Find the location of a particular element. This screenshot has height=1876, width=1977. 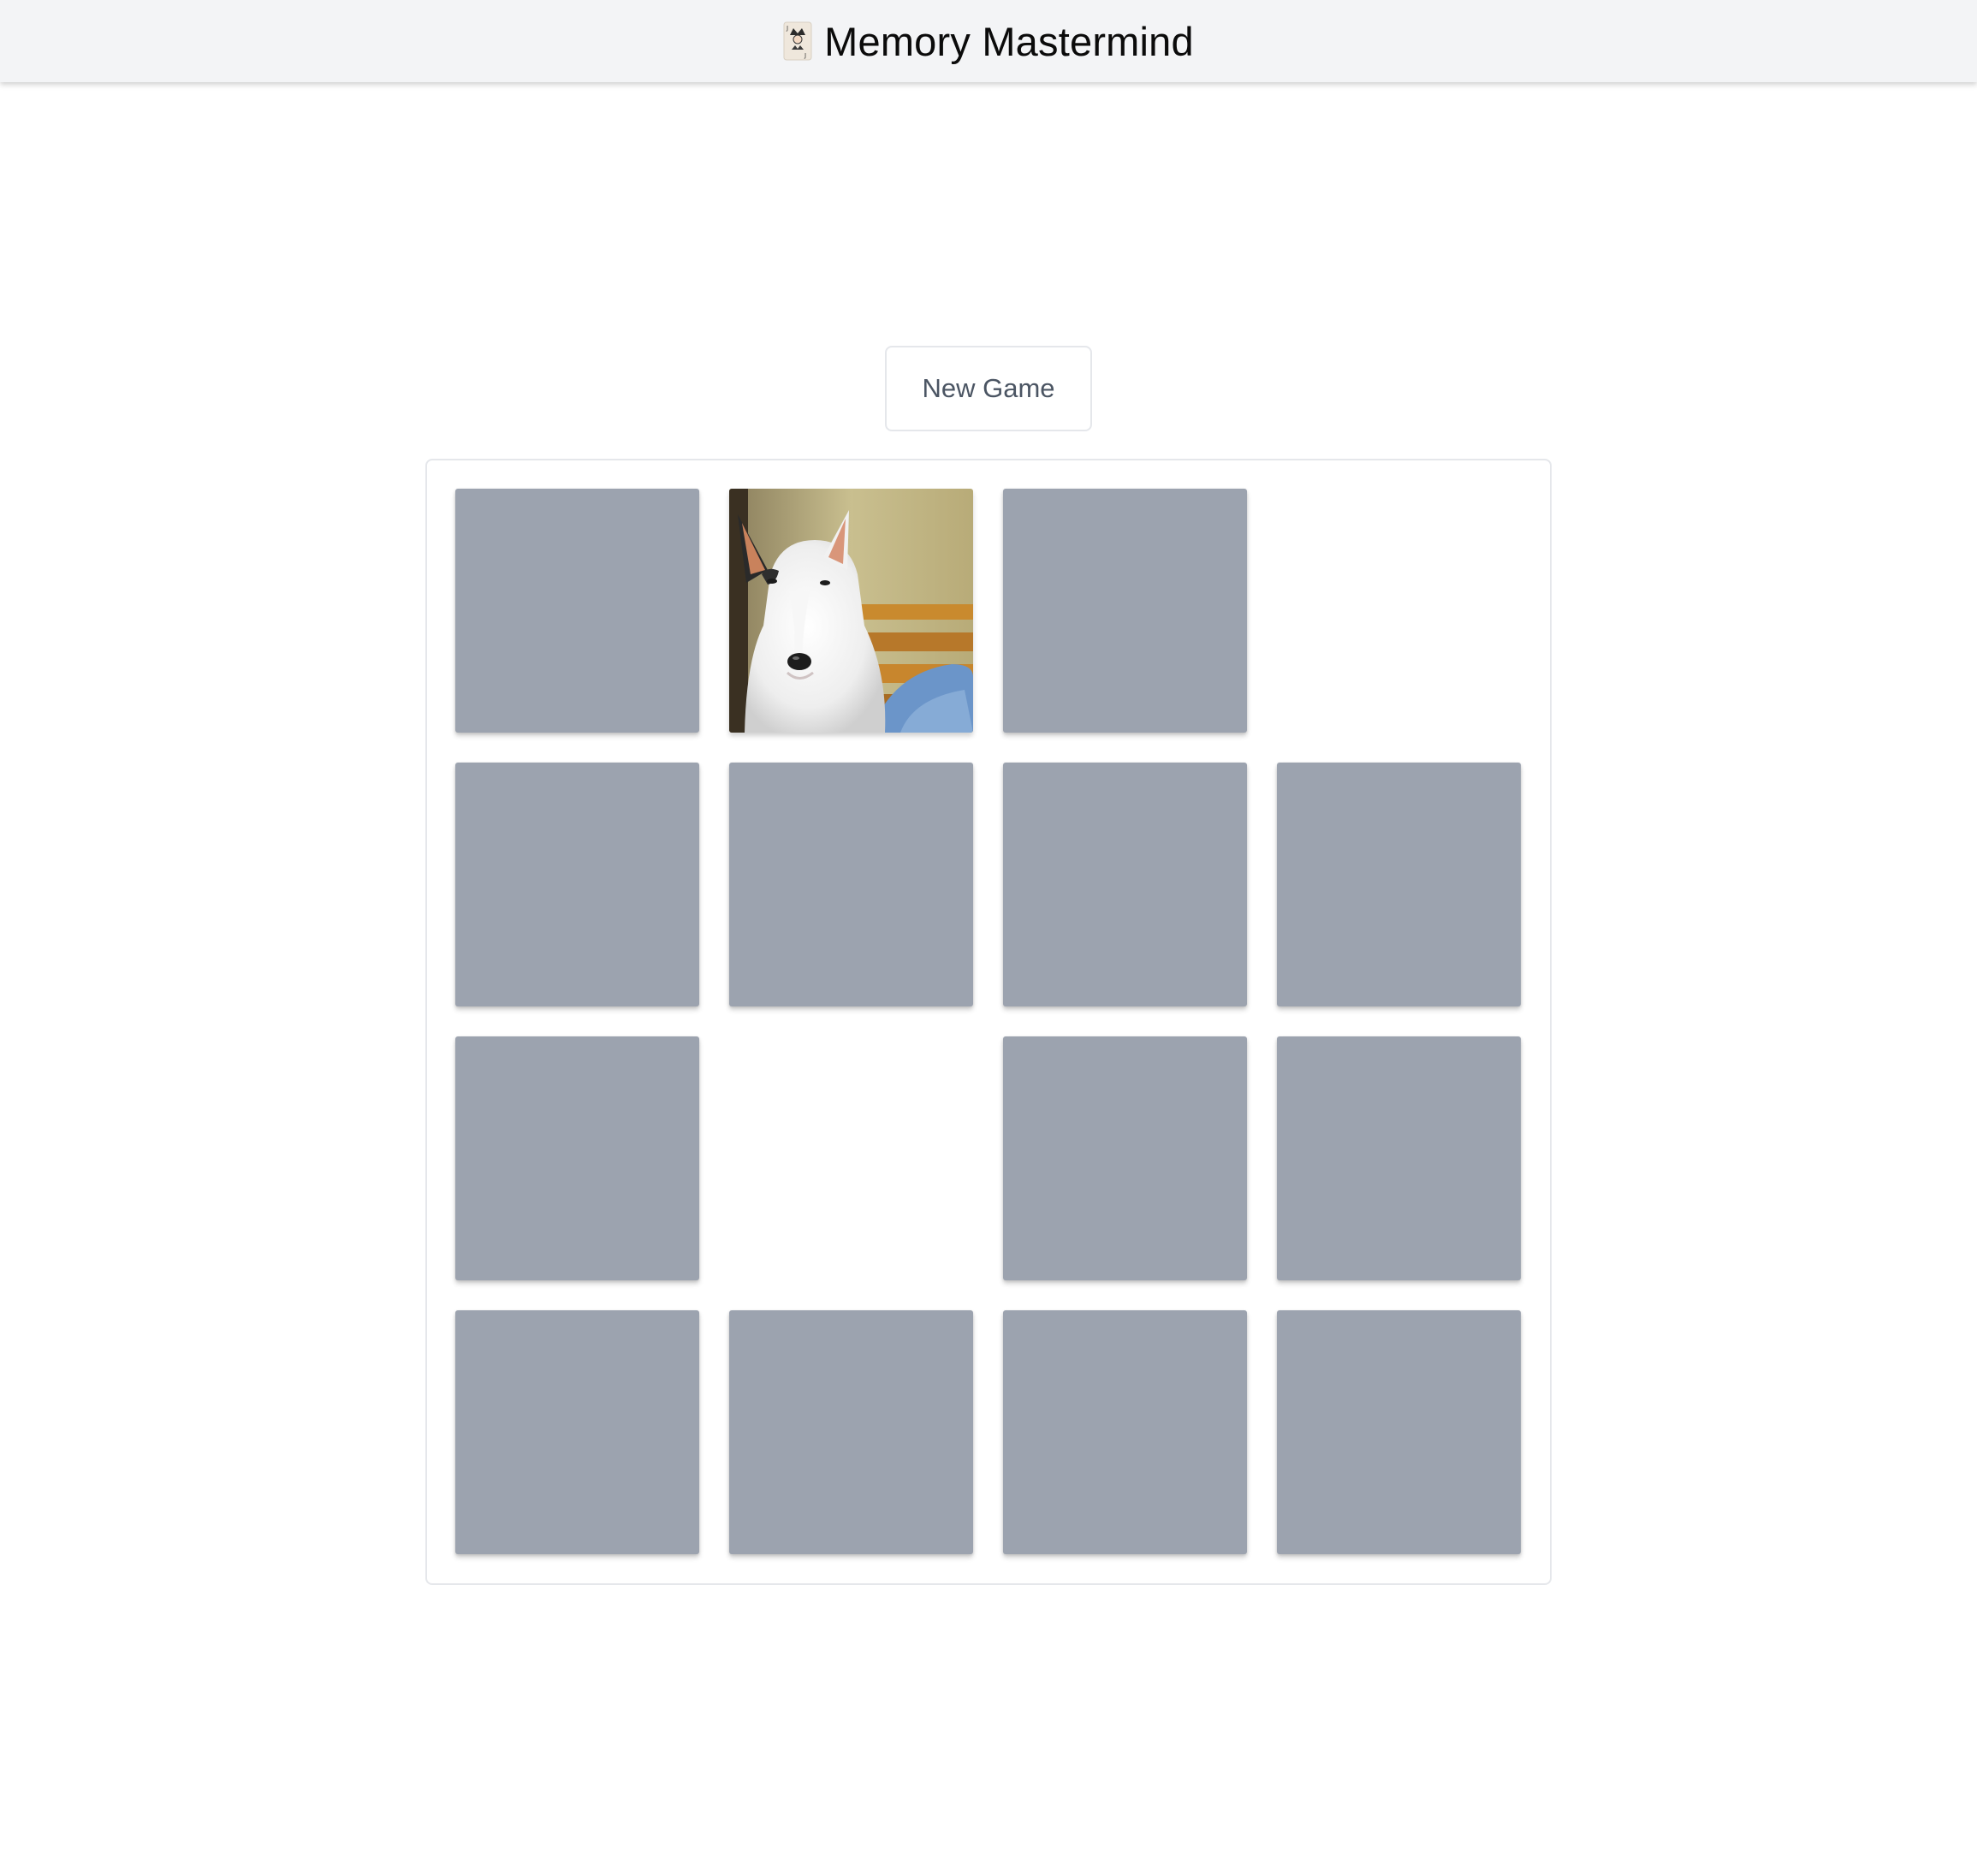

card-revealed is located at coordinates (851, 611).